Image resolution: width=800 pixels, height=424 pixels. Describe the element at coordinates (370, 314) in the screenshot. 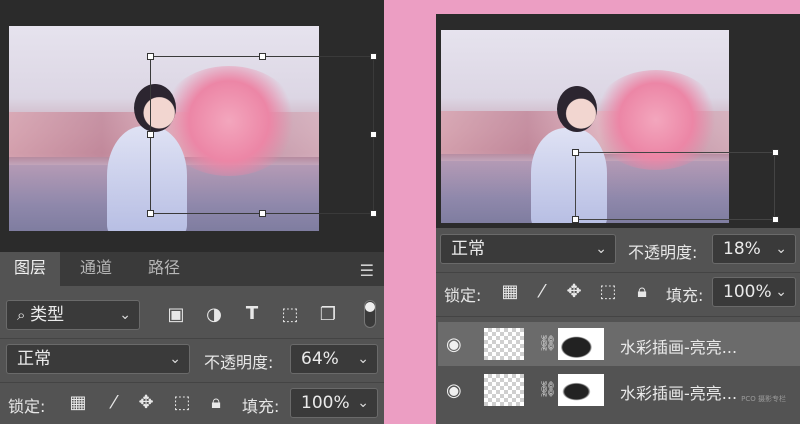

I see `filter-toggle` at that location.